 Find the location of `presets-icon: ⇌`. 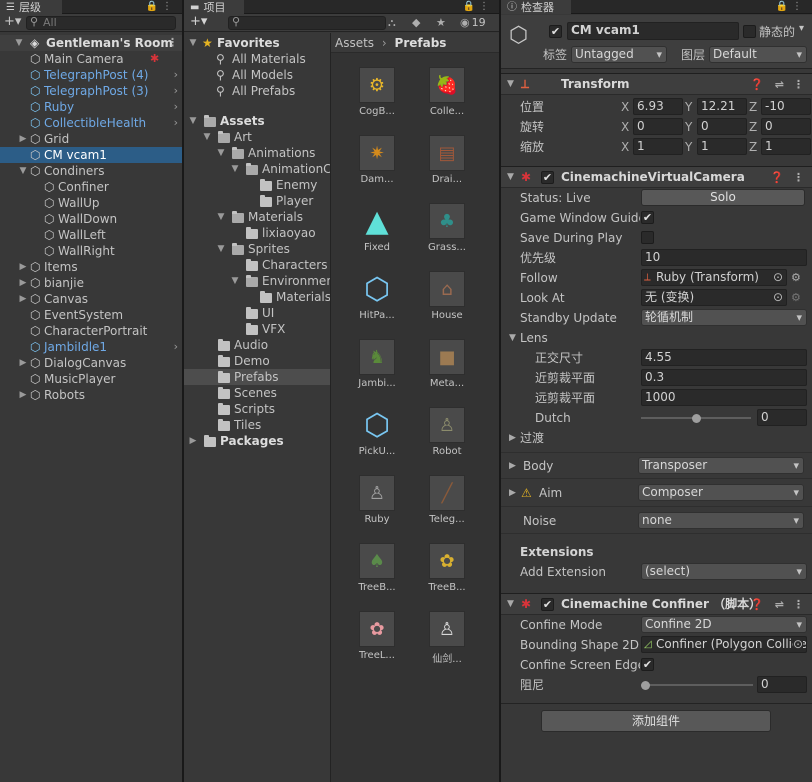

presets-icon: ⇌ is located at coordinates (779, 84).